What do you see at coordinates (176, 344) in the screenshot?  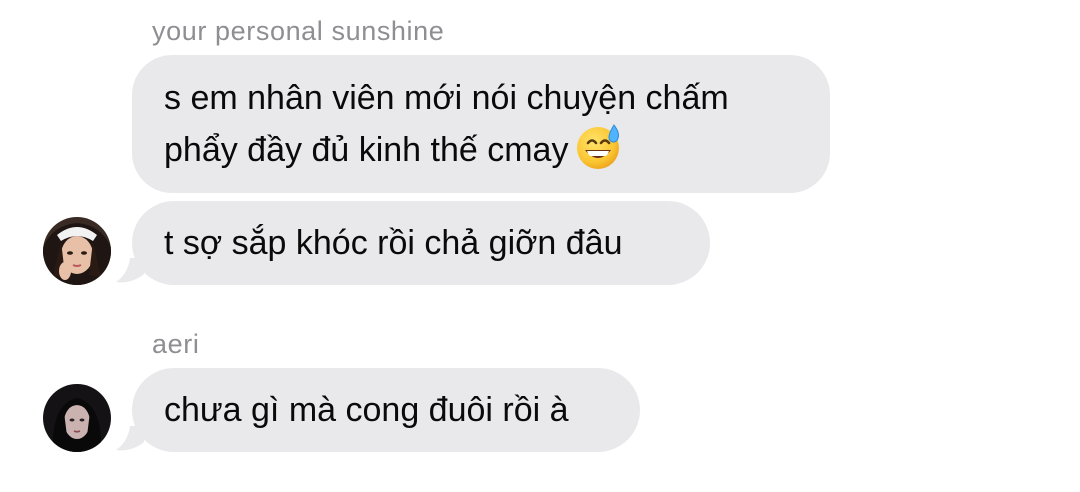 I see `sender-name-aeri: aeri` at bounding box center [176, 344].